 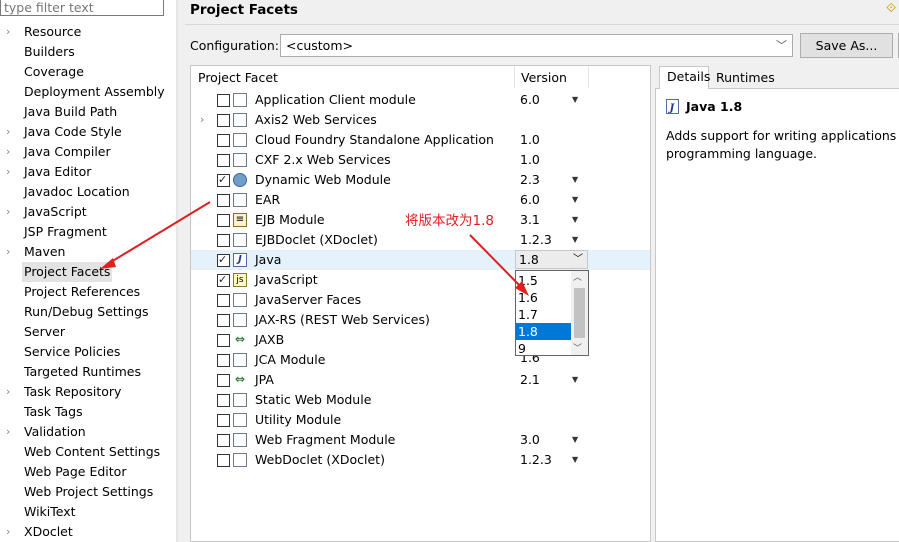 I want to click on annotation-arrow-to-version-list, so click(x=499, y=265).